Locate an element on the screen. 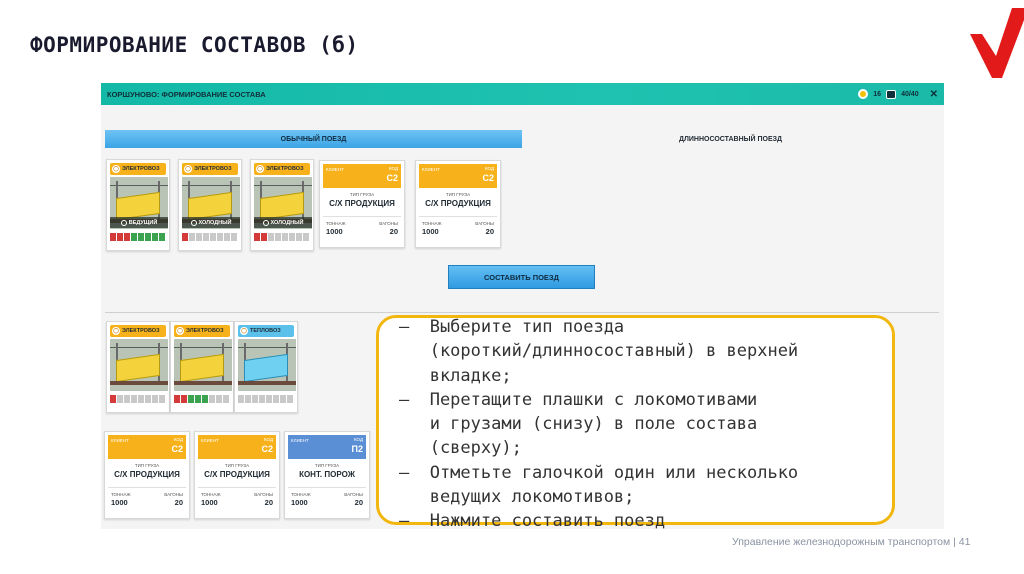  close-icon: ✕ is located at coordinates (934, 94).